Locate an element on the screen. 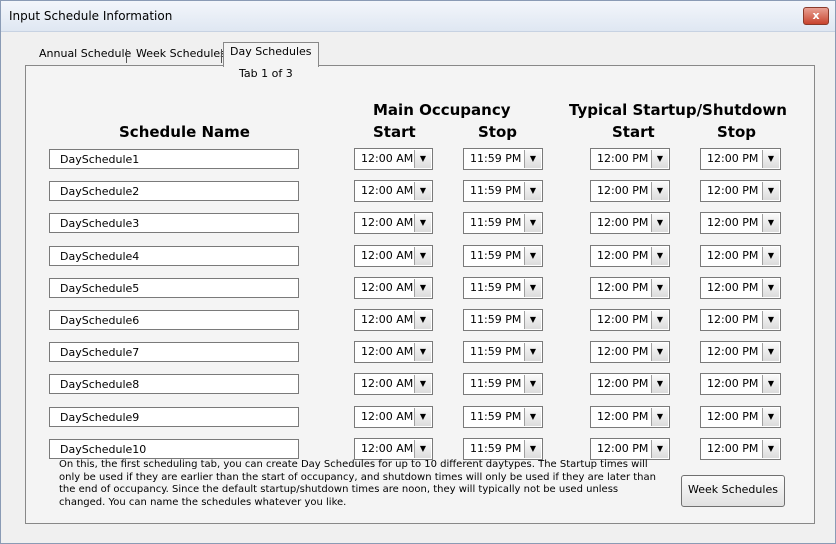 Image resolution: width=836 pixels, height=544 pixels. time-value: 11:59 PM is located at coordinates (496, 158).